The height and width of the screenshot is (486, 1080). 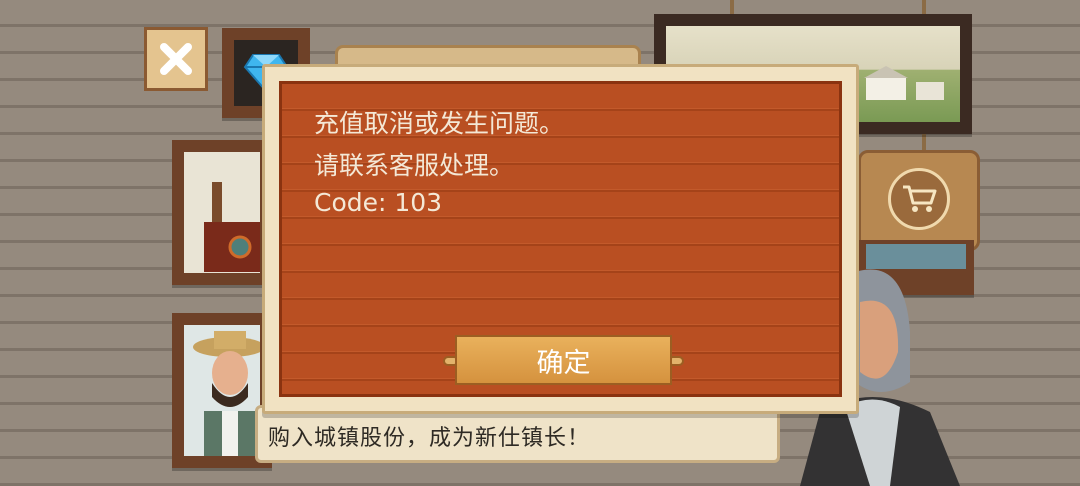 What do you see at coordinates (232, 227) in the screenshot?
I see `town-scene` at bounding box center [232, 227].